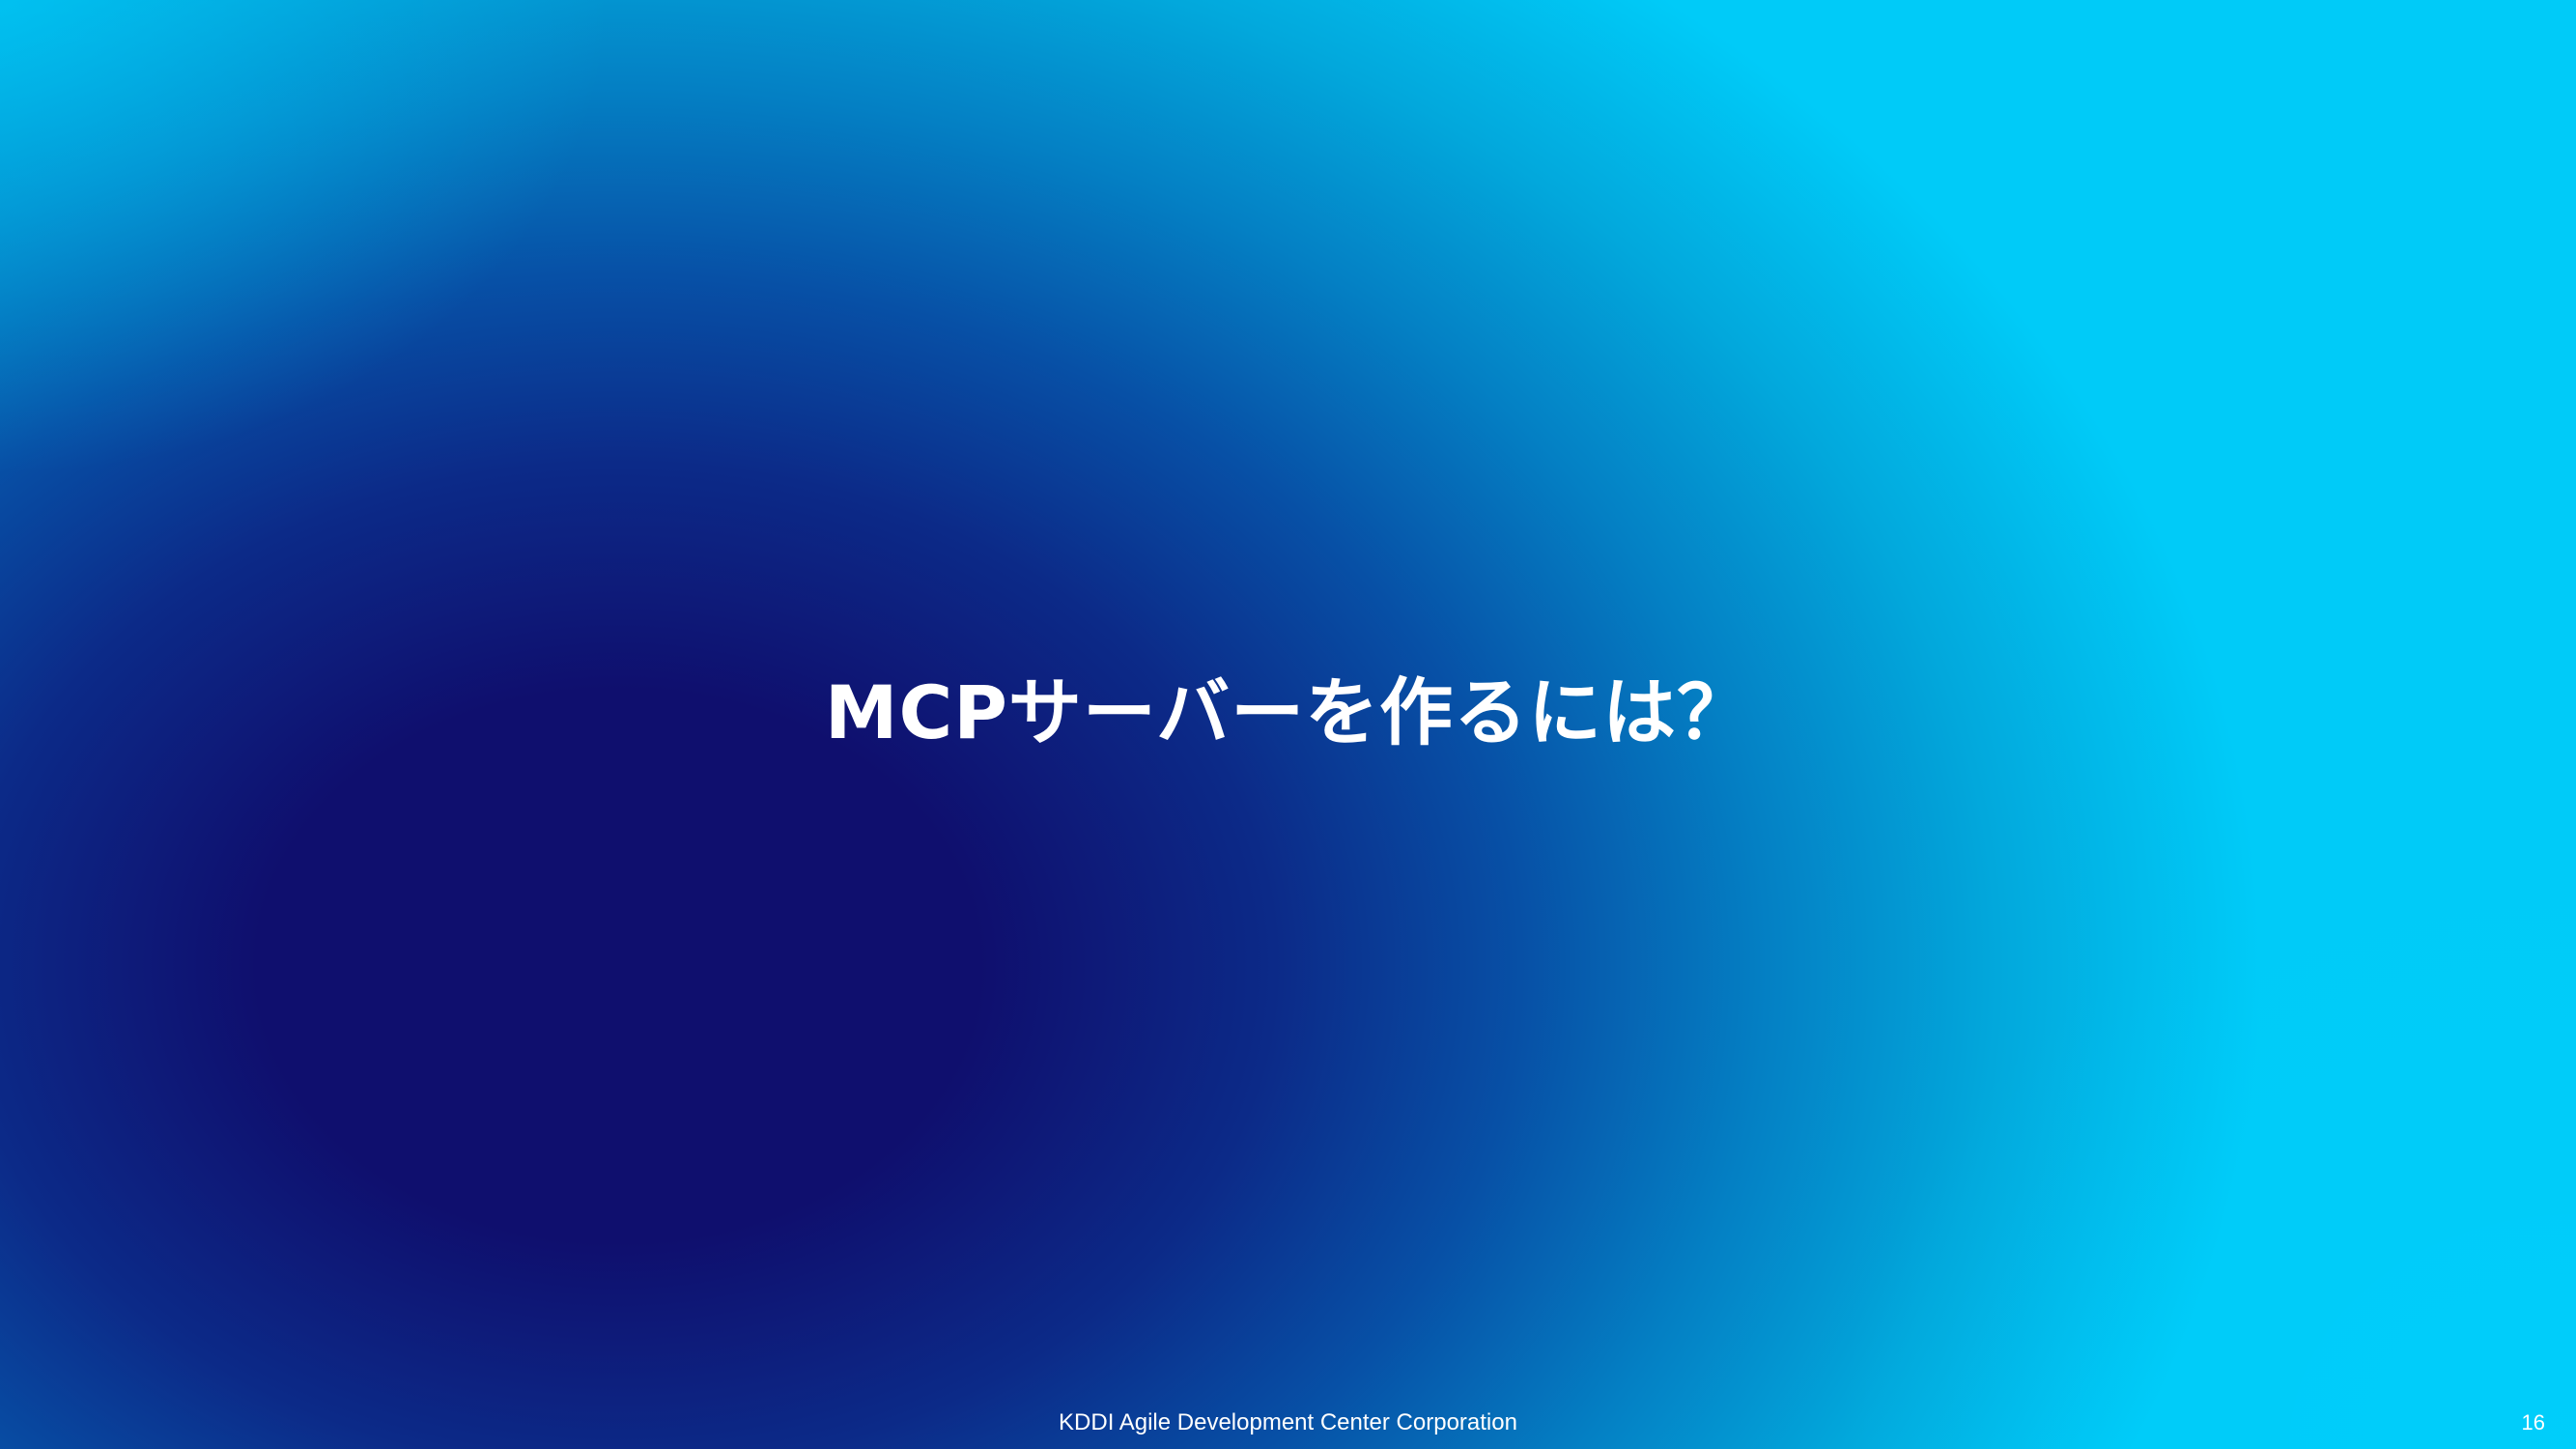  I want to click on slide-title: MCPサーバーを作るには？, so click(1288, 712).